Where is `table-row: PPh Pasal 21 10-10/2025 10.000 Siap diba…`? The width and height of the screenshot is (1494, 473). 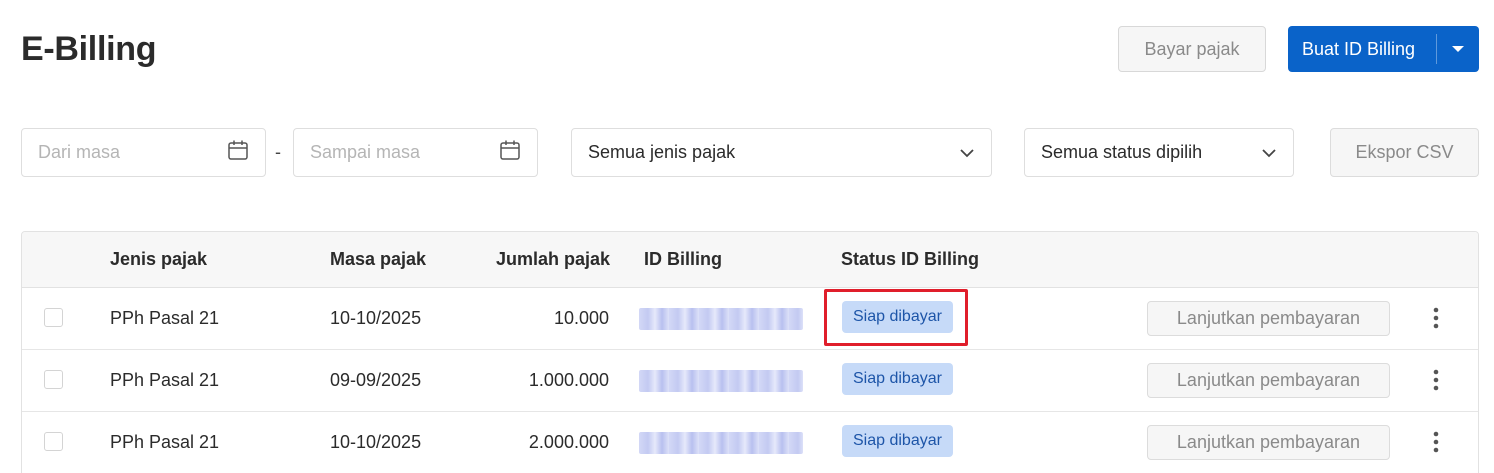 table-row: PPh Pasal 21 10-10/2025 10.000 Siap diba… is located at coordinates (750, 319).